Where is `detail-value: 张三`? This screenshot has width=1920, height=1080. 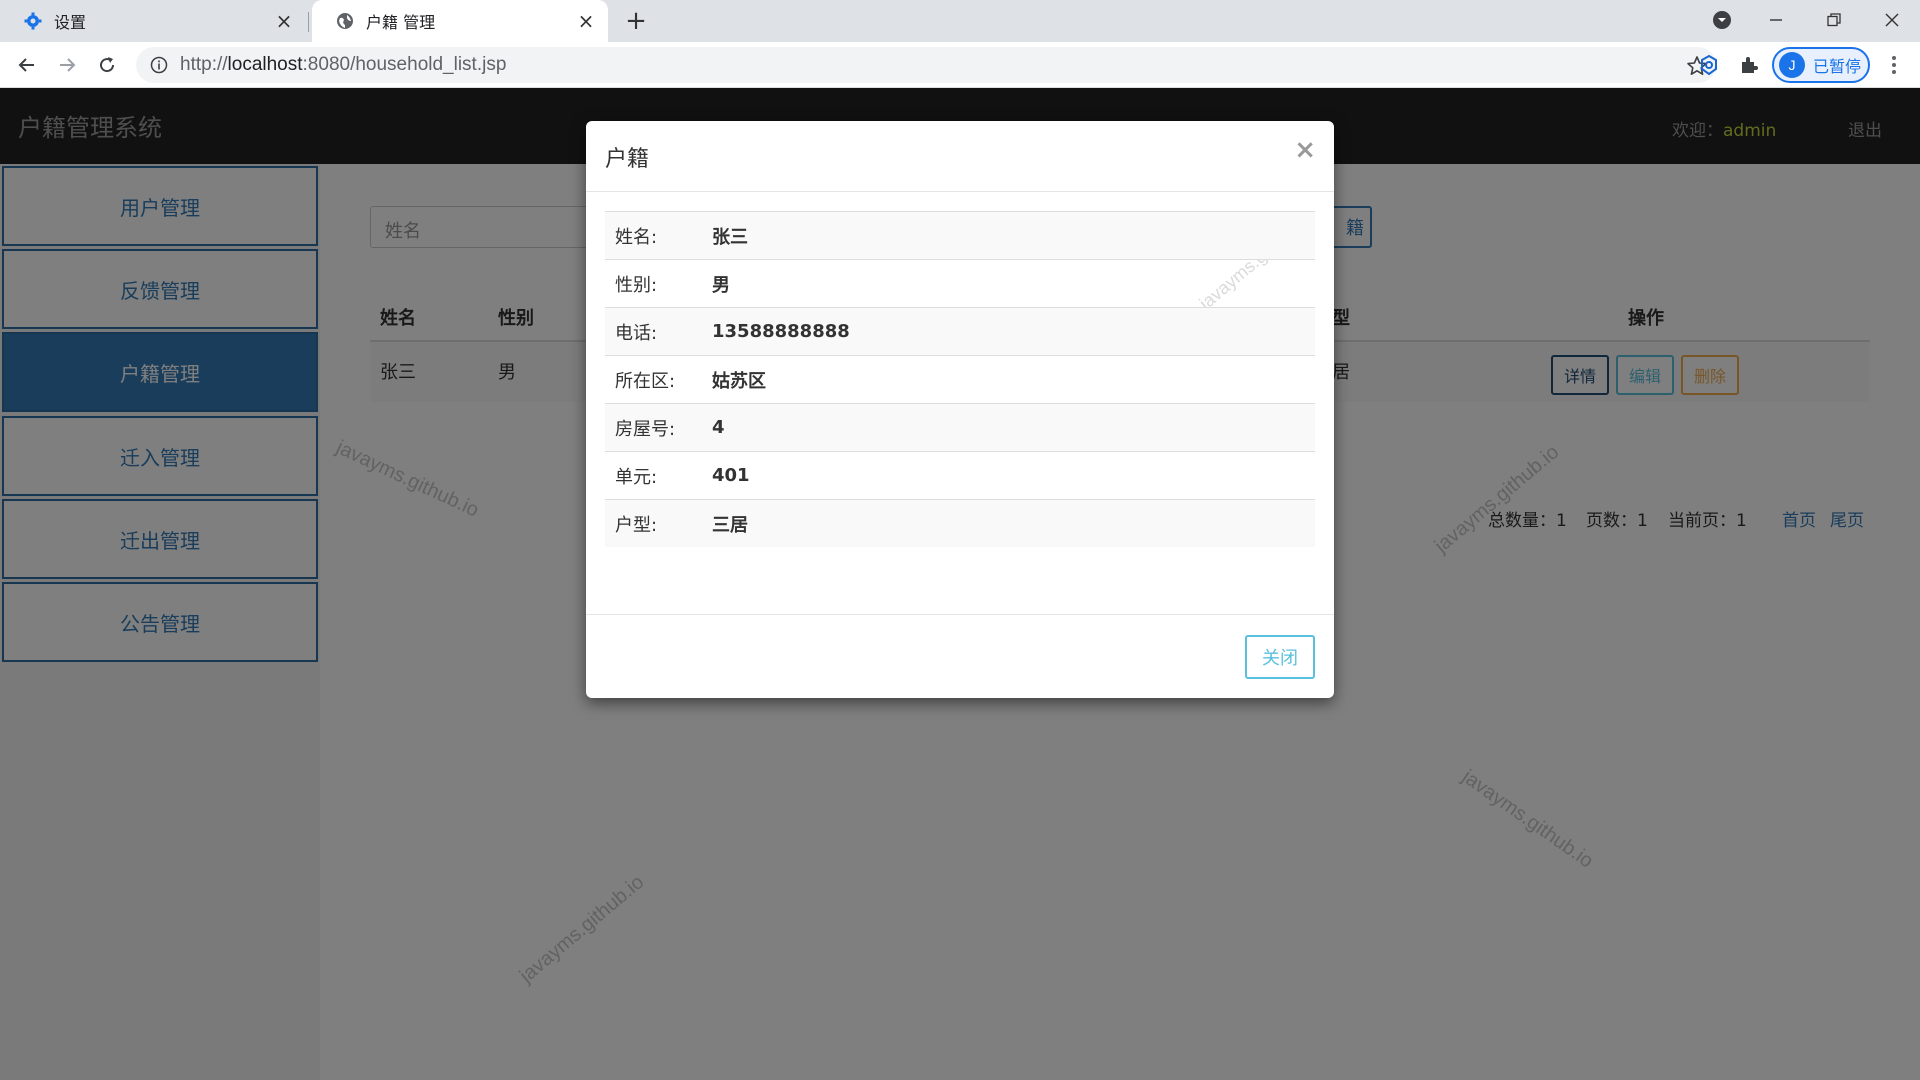
detail-value: 张三 is located at coordinates (730, 237).